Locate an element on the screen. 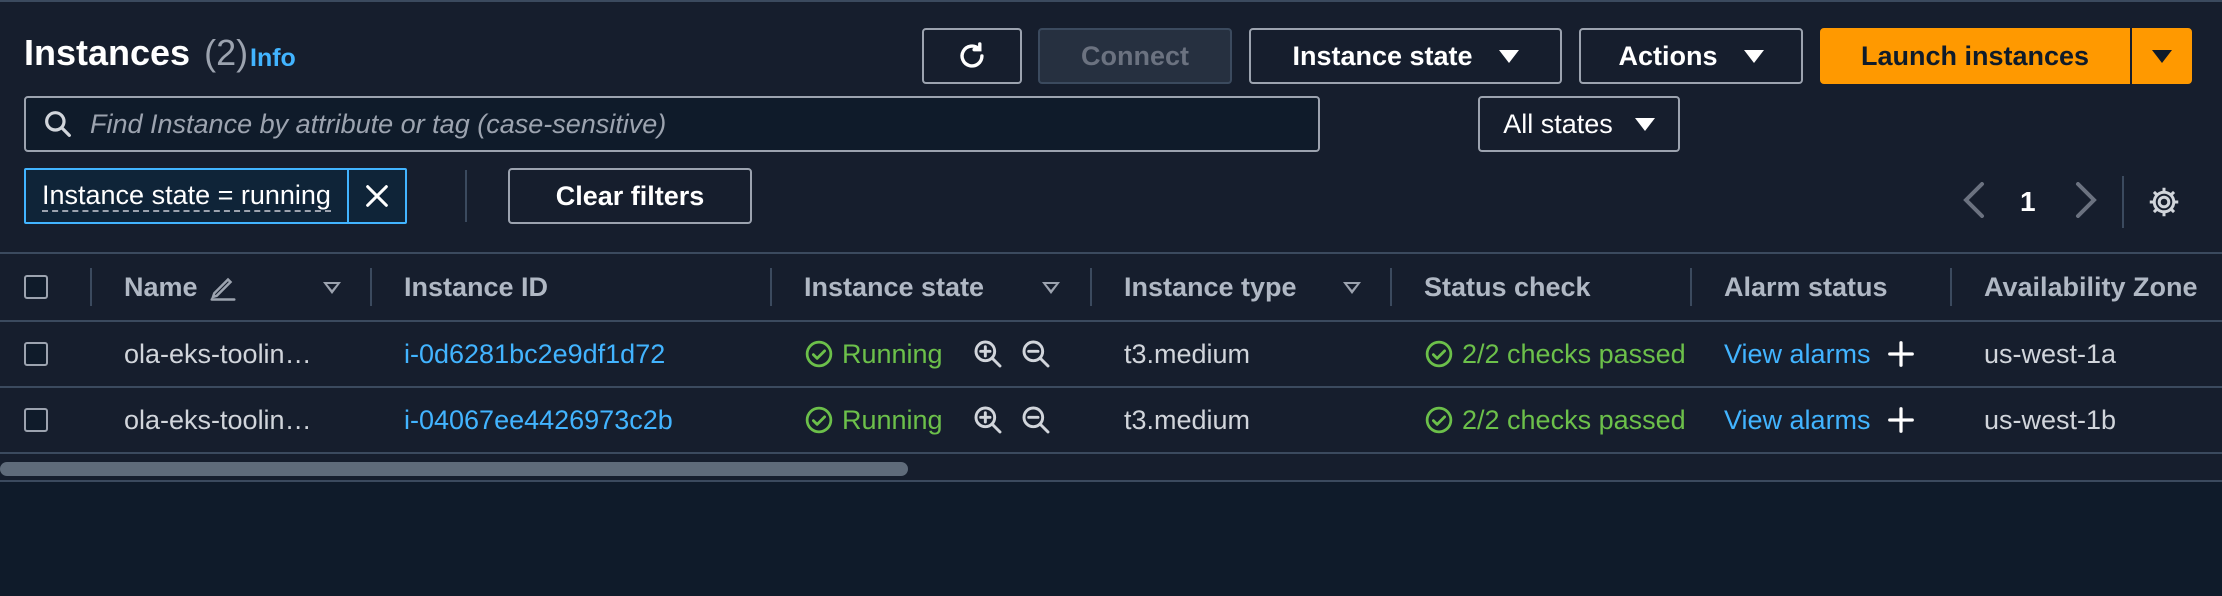 This screenshot has height=596, width=2222. column-header-name: Name is located at coordinates (181, 287).